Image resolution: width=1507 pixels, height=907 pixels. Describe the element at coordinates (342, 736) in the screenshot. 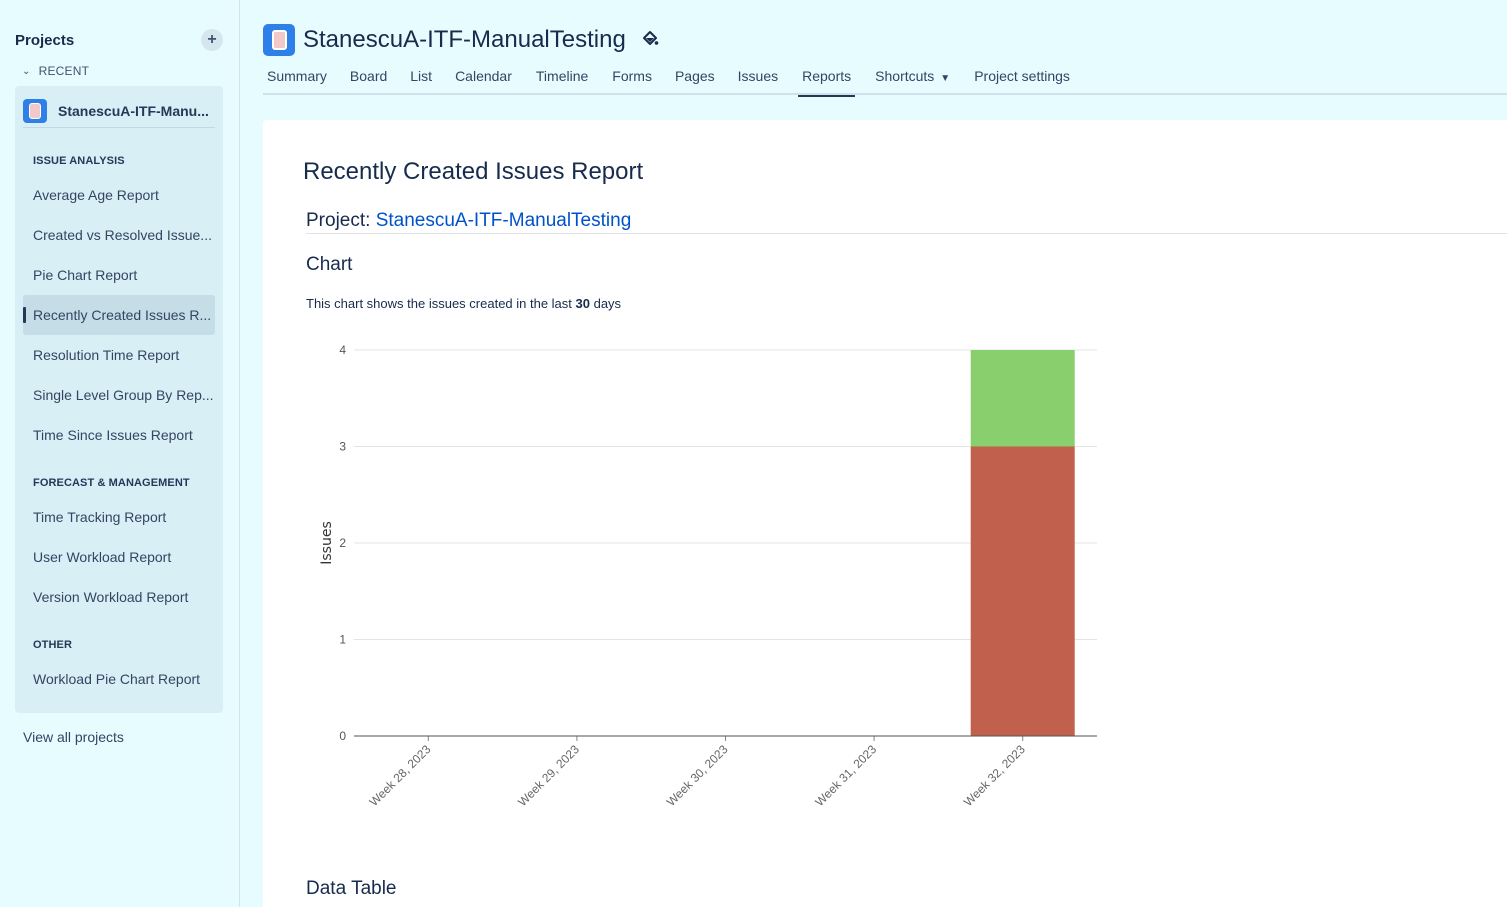

I see `y-tick-label: 0` at that location.